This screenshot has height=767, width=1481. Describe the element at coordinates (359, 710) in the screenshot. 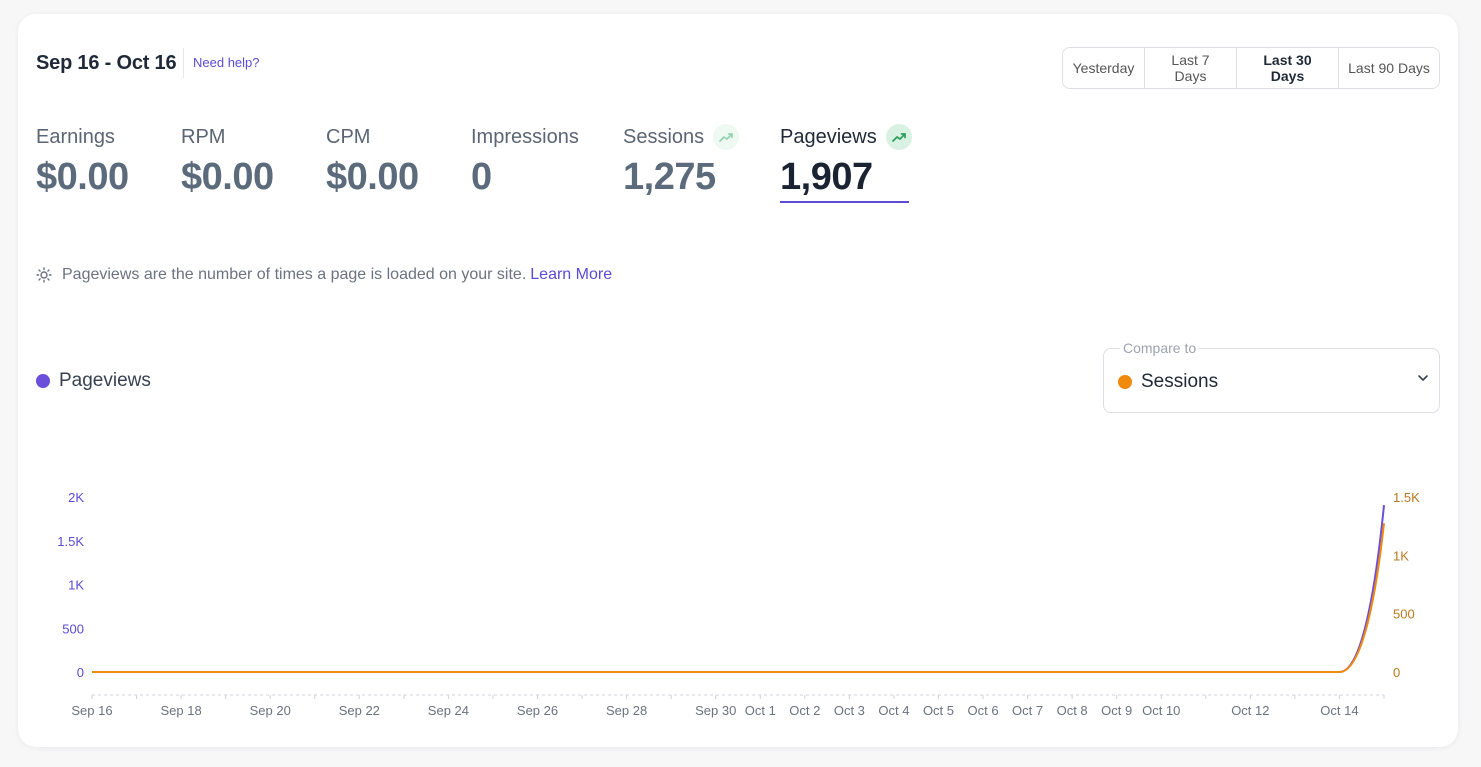

I see `x-tick-label: Sep 22` at that location.